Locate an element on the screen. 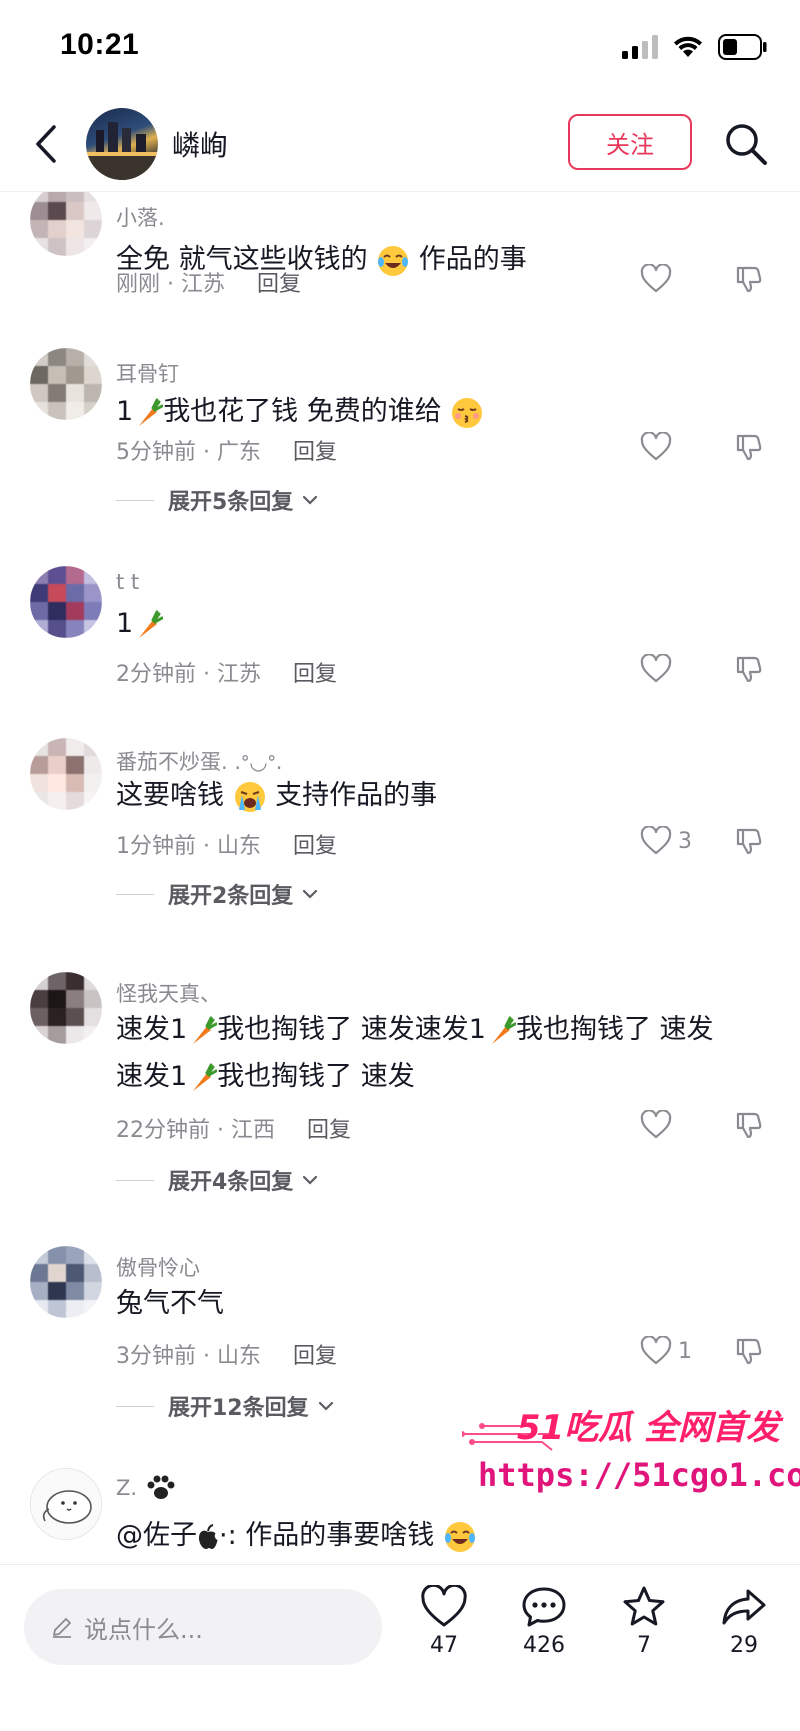 The width and height of the screenshot is (800, 1731). comment-meta: 刚刚 · 江苏 回复 is located at coordinates (208, 282).